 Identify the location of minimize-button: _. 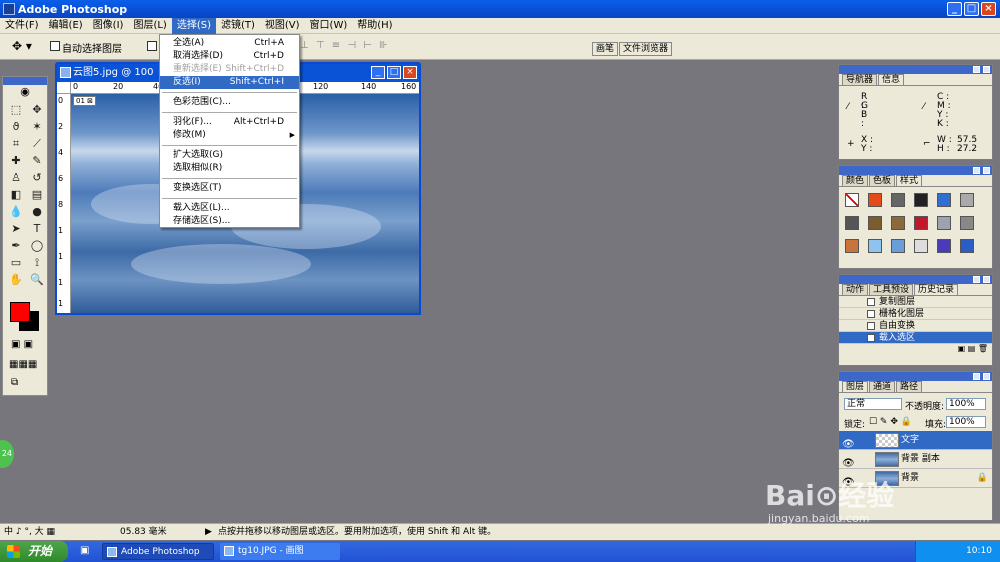
(954, 9).